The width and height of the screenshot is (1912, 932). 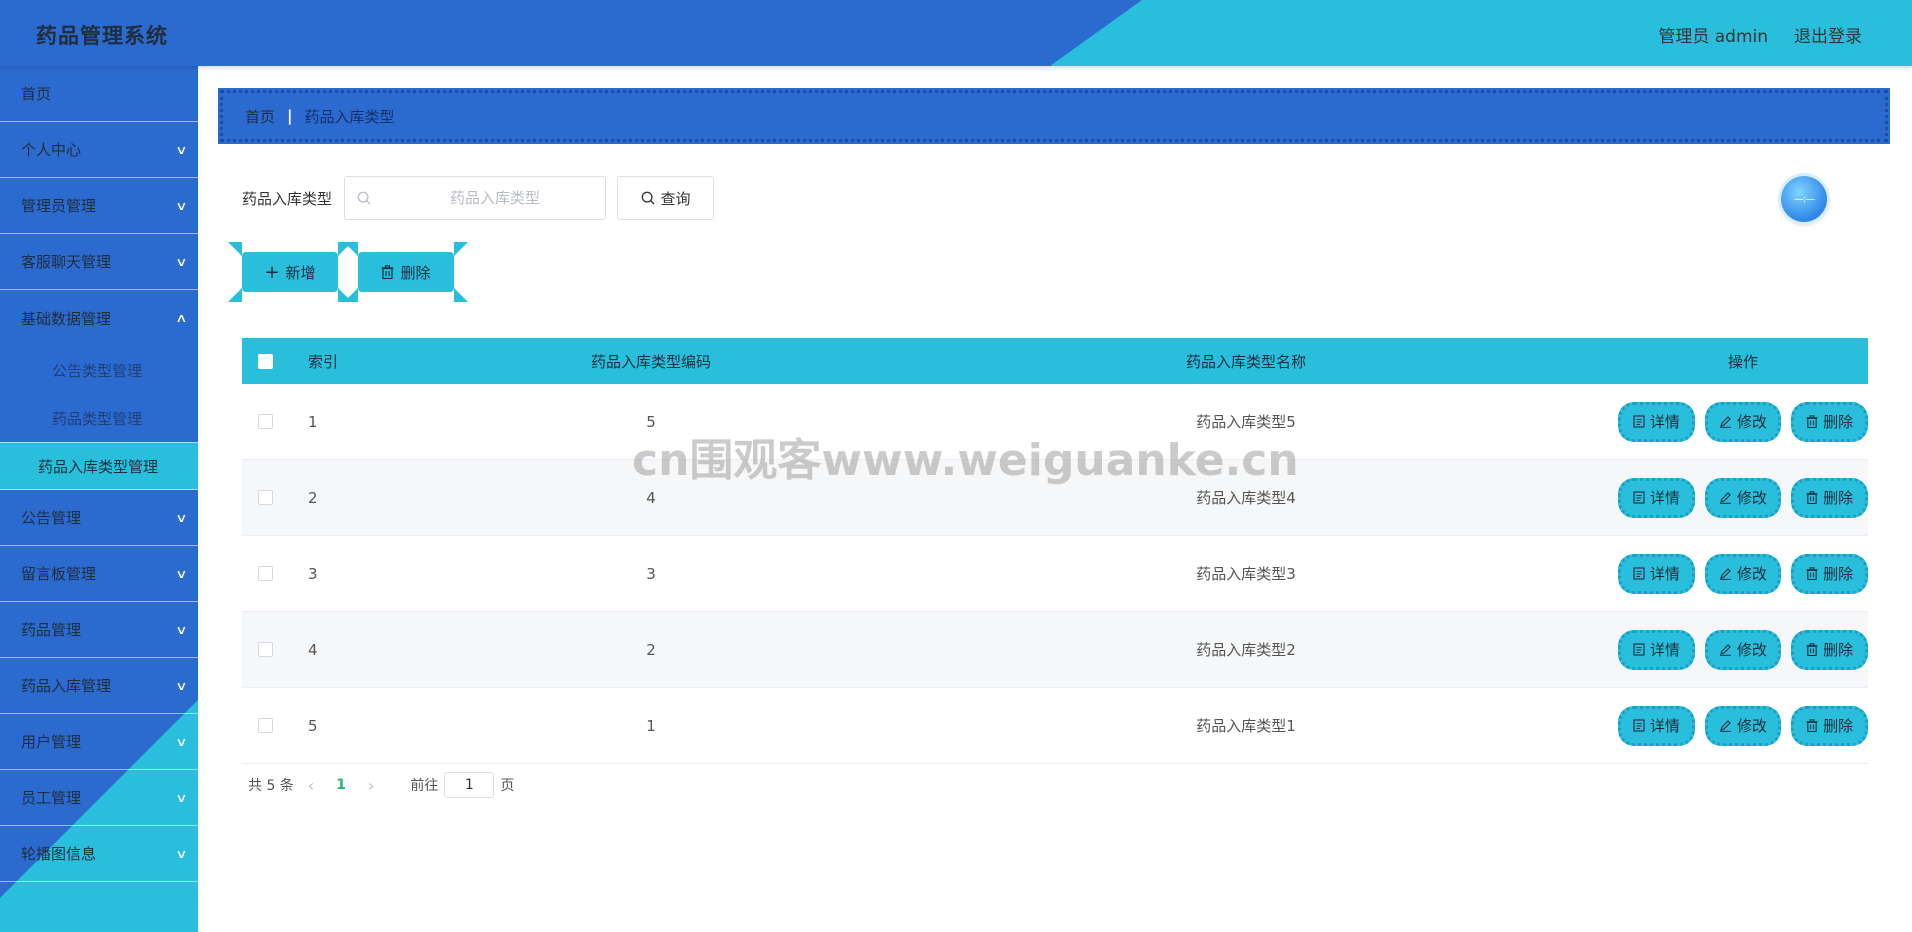 What do you see at coordinates (99, 466) in the screenshot?
I see `sidebar-subitem-storage-type: 药品入库类型管理` at bounding box center [99, 466].